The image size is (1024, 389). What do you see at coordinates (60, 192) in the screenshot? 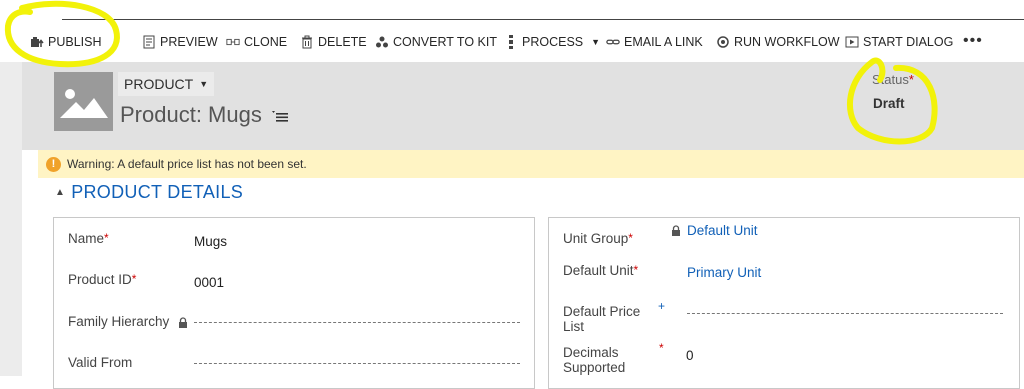
I see `collapse-triangle-icon: ▲` at bounding box center [60, 192].